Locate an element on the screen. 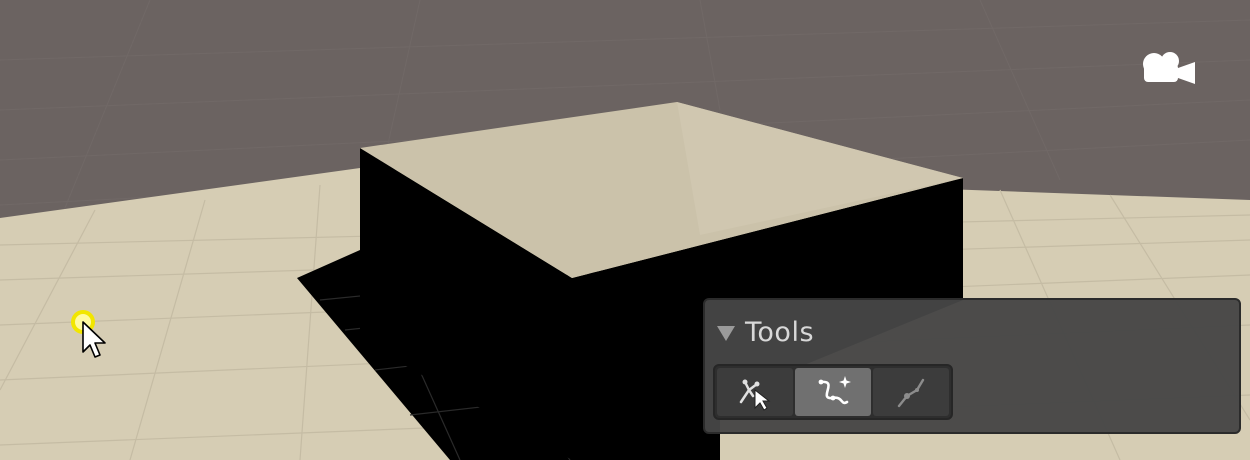 The image size is (1250, 460). spline-sparkle-icon is located at coordinates (834, 390).